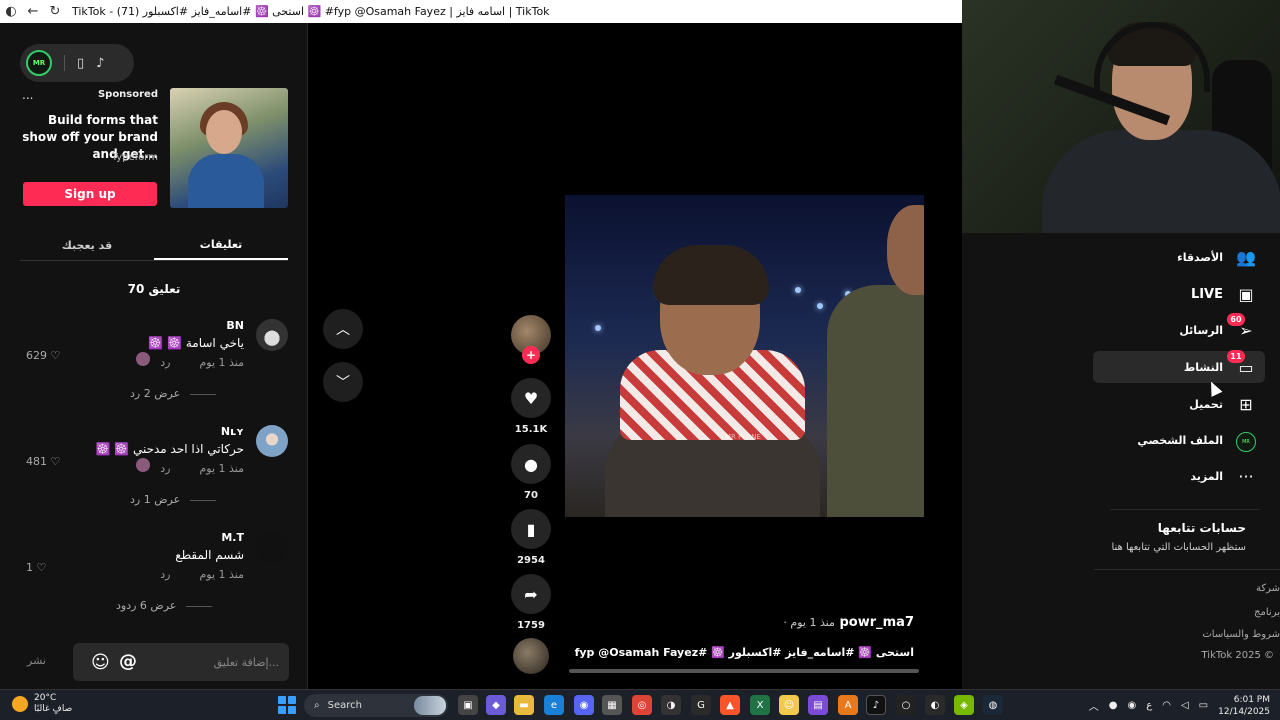 This screenshot has width=1280, height=720. I want to click on file-explorer-icon: ▬, so click(524, 705).